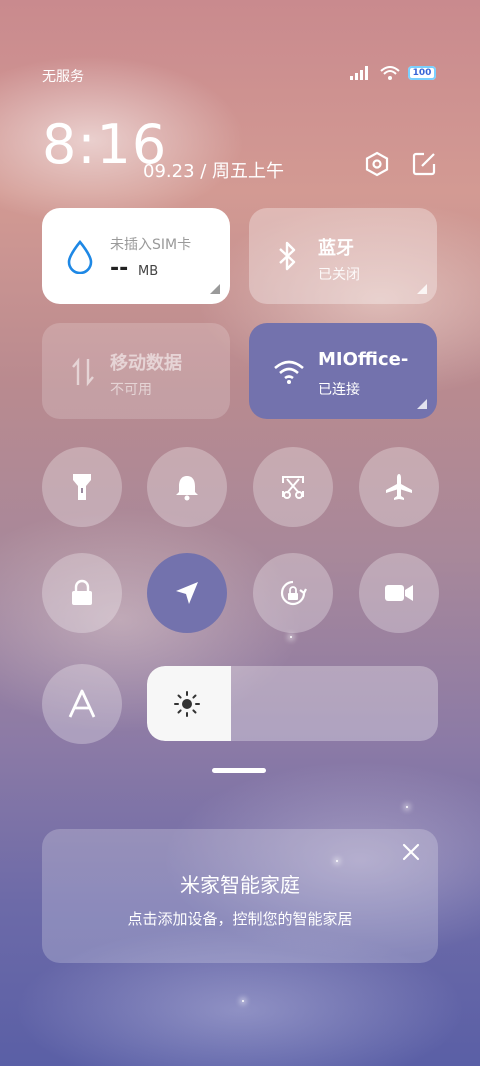 The width and height of the screenshot is (480, 1066). Describe the element at coordinates (240, 919) in the screenshot. I see `smart-home-subtitle: 点击添加设备，控制您的智能家居` at that location.